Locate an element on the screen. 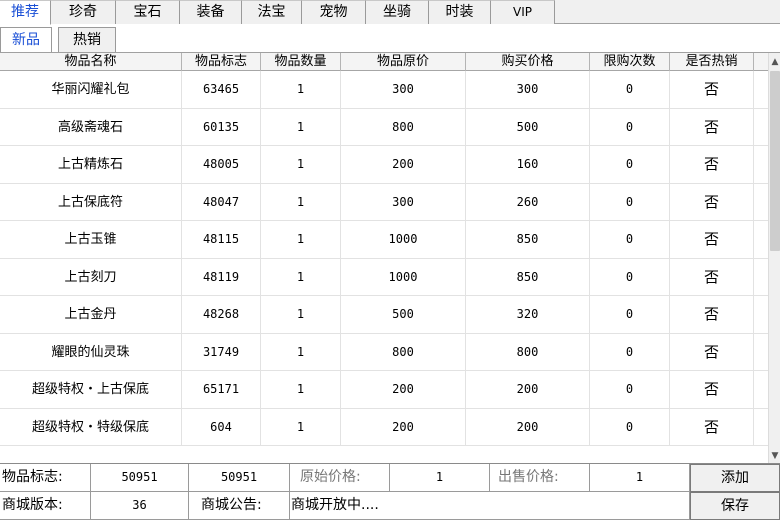 The height and width of the screenshot is (520, 780). version-label: 商城版本: is located at coordinates (45, 506).